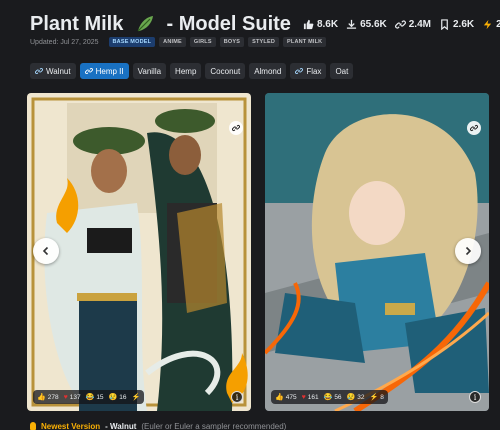 The height and width of the screenshot is (430, 500). What do you see at coordinates (225, 71) in the screenshot?
I see `tab-coconut: Coconut` at bounding box center [225, 71].